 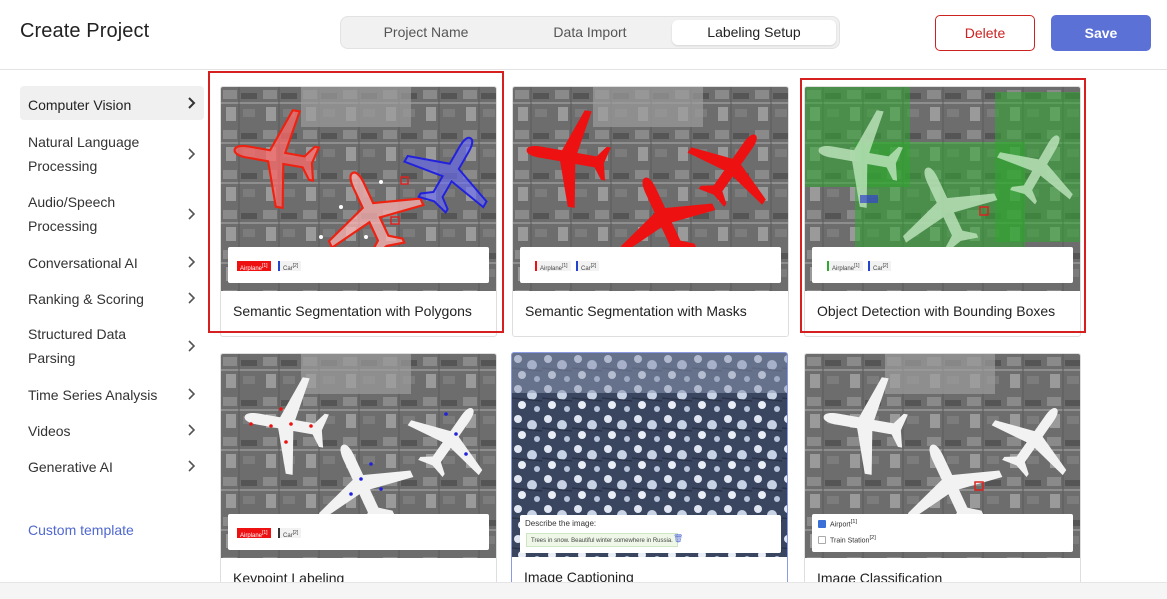 What do you see at coordinates (70, 467) in the screenshot?
I see `sidebar-item-label: Generative AI` at bounding box center [70, 467].